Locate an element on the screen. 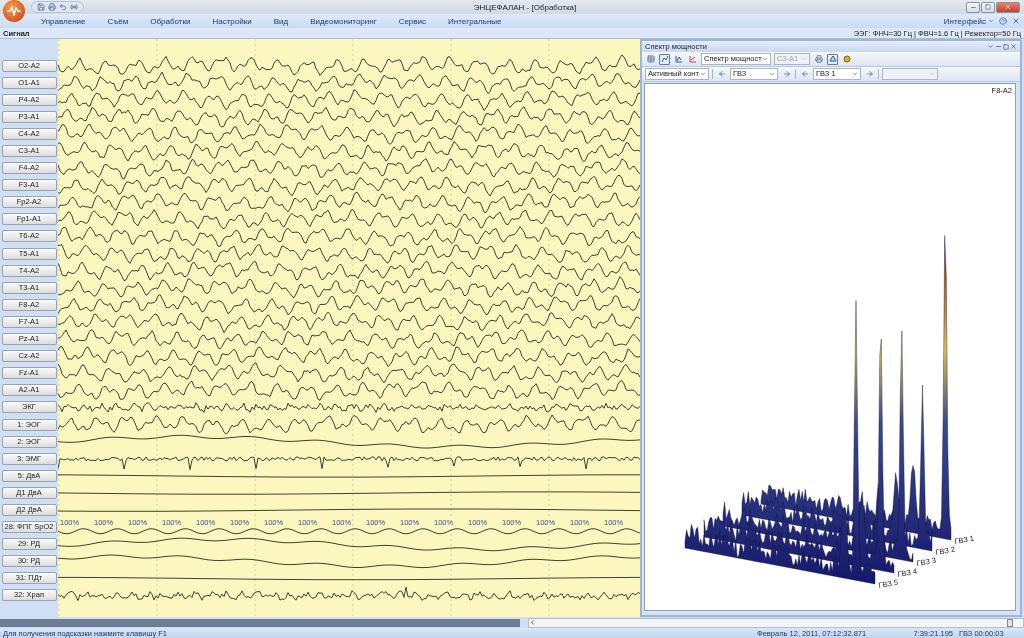 This screenshot has width=1024, height=638. antenna-icon is located at coordinates (74, 7).